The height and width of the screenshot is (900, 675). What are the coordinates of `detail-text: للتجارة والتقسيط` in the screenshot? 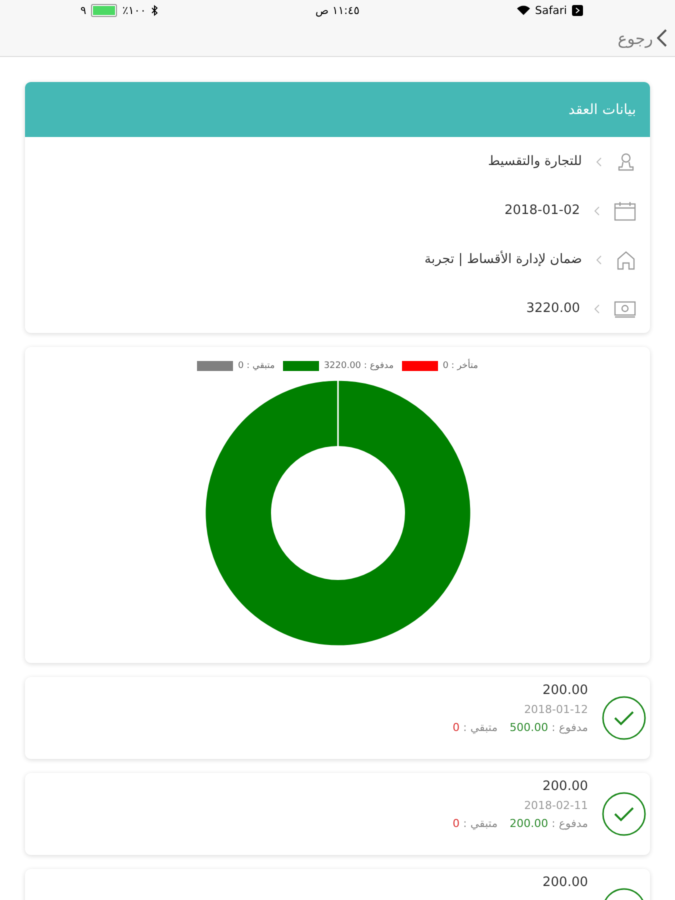 It's located at (535, 161).